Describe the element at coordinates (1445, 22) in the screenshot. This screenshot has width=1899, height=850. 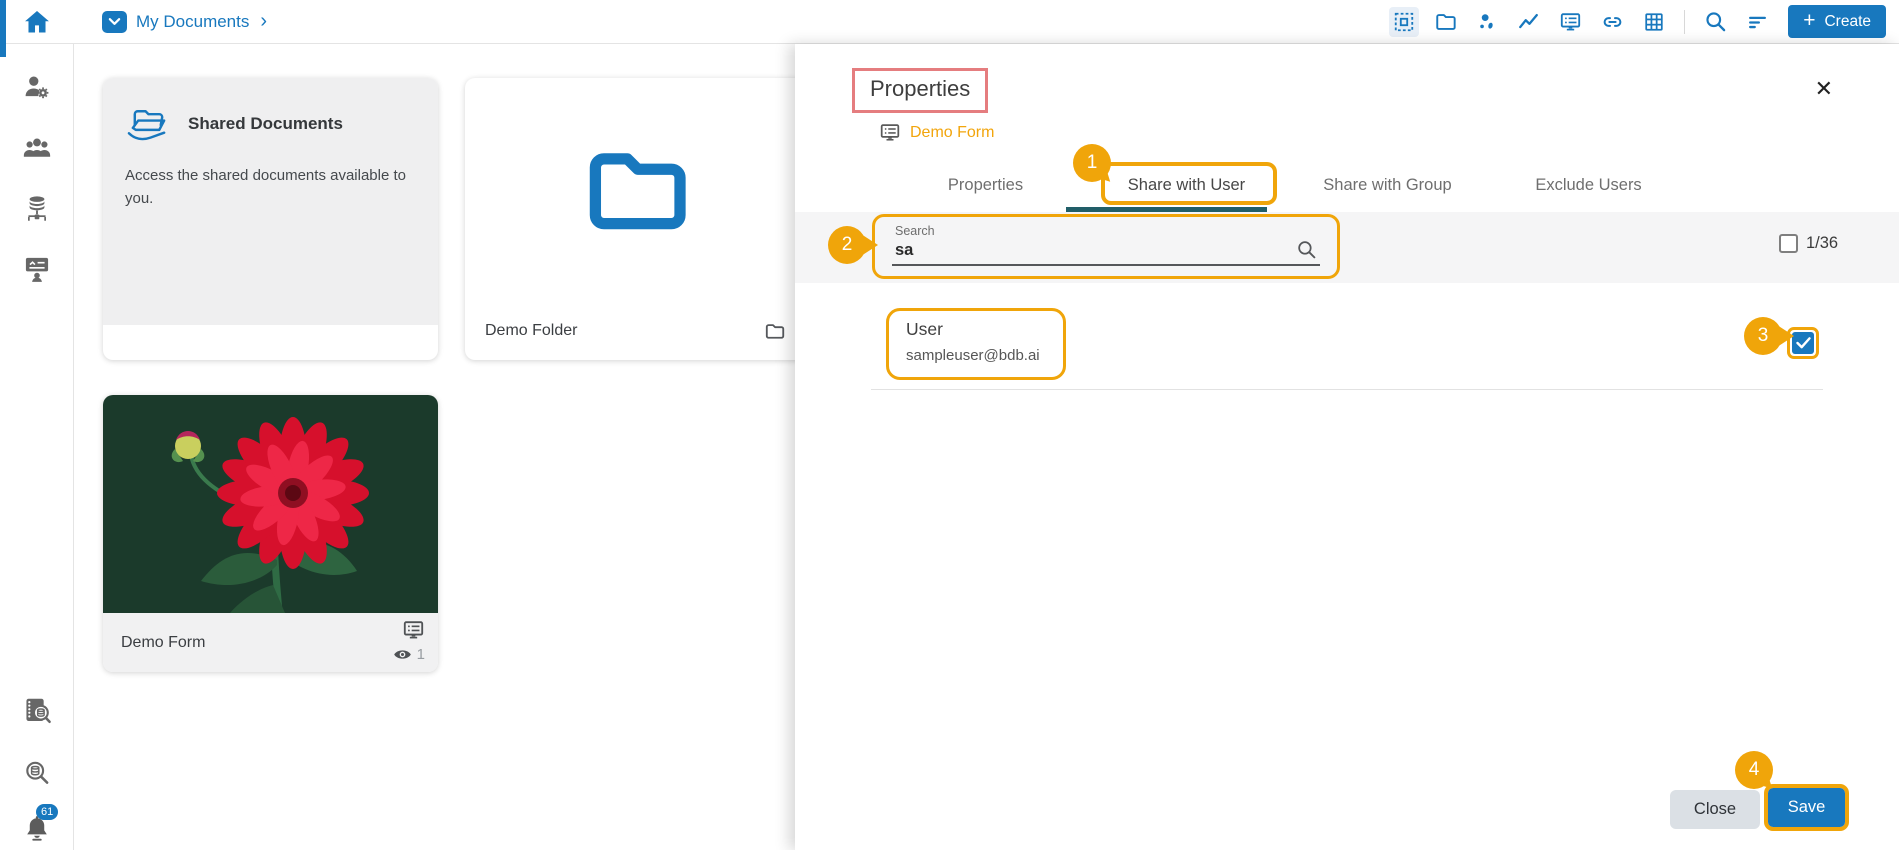
I see `folder-view-icon` at that location.